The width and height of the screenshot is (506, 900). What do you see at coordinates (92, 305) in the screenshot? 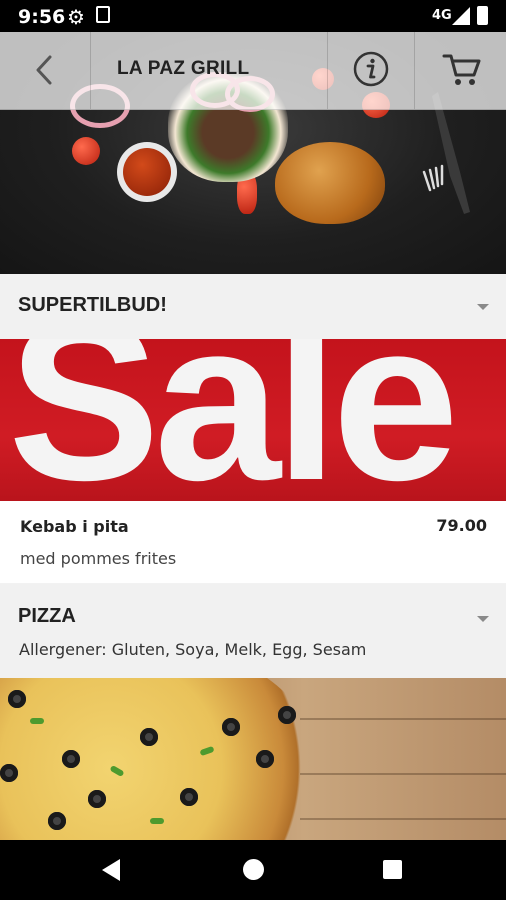
I see `section-title: SUPERTILBUD!` at bounding box center [92, 305].